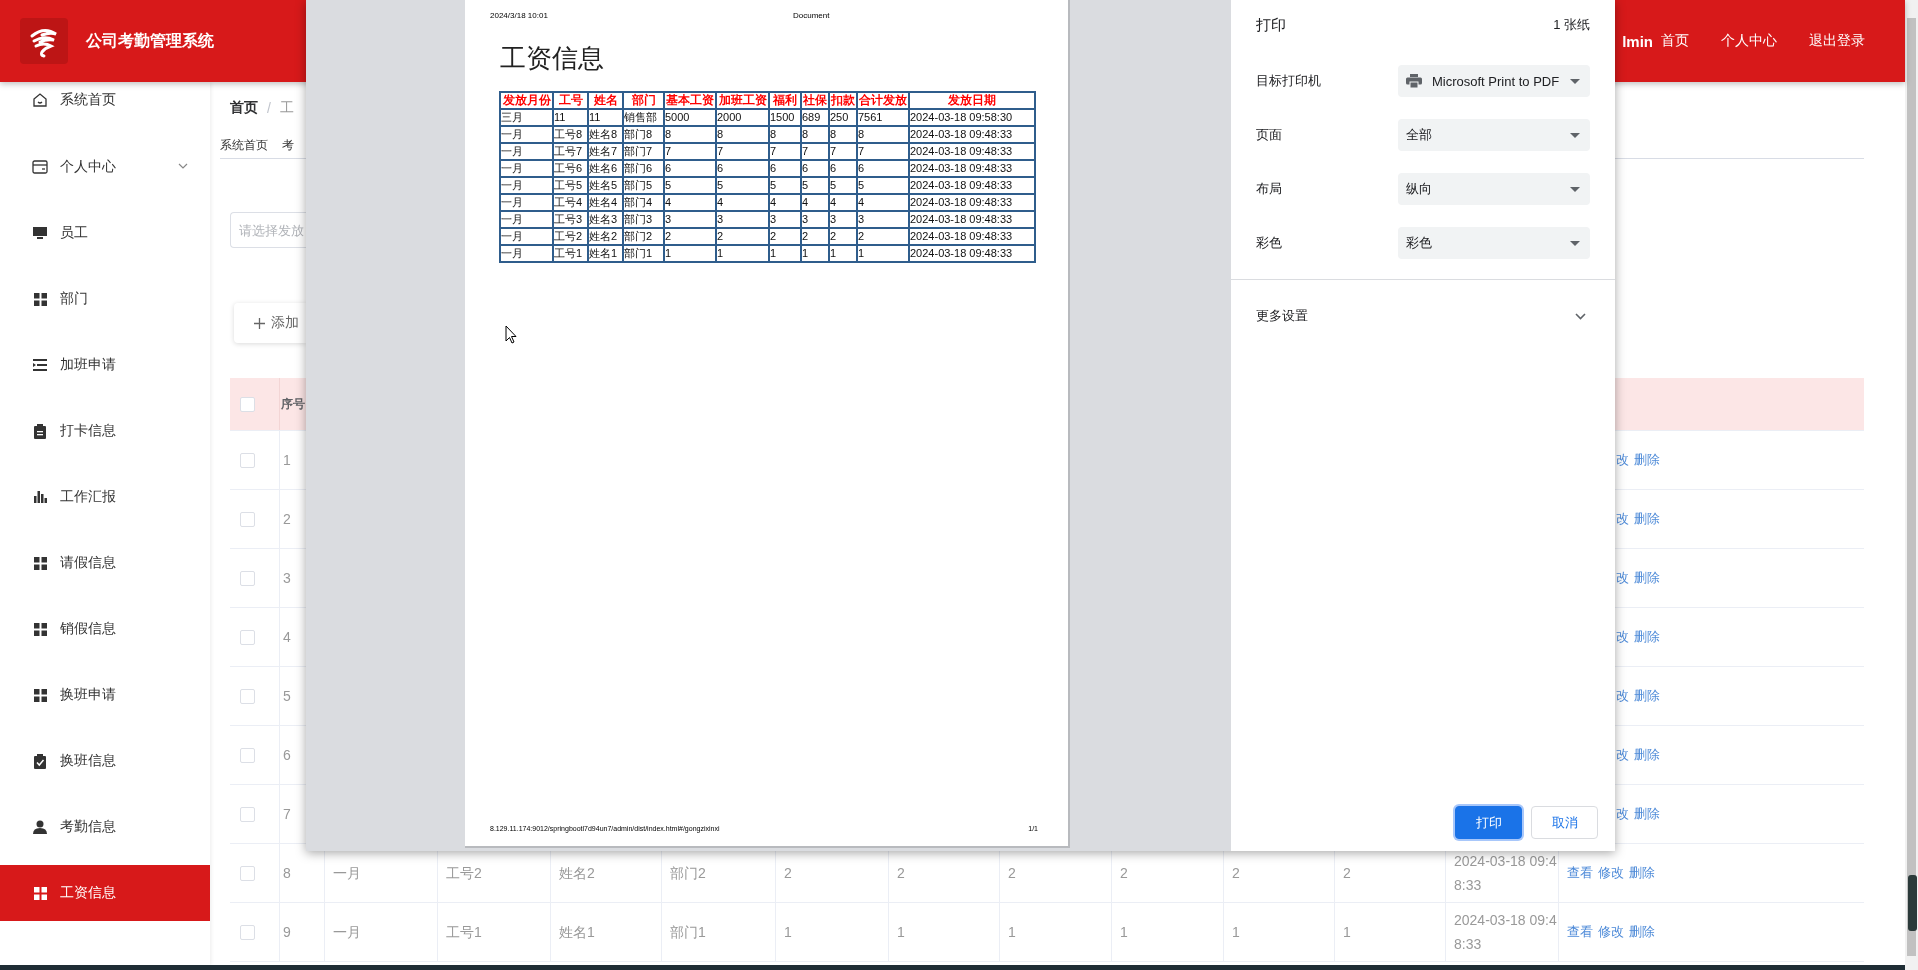 This screenshot has height=970, width=1918. Describe the element at coordinates (244, 108) in the screenshot. I see `breadcrumb-item: 首页` at that location.